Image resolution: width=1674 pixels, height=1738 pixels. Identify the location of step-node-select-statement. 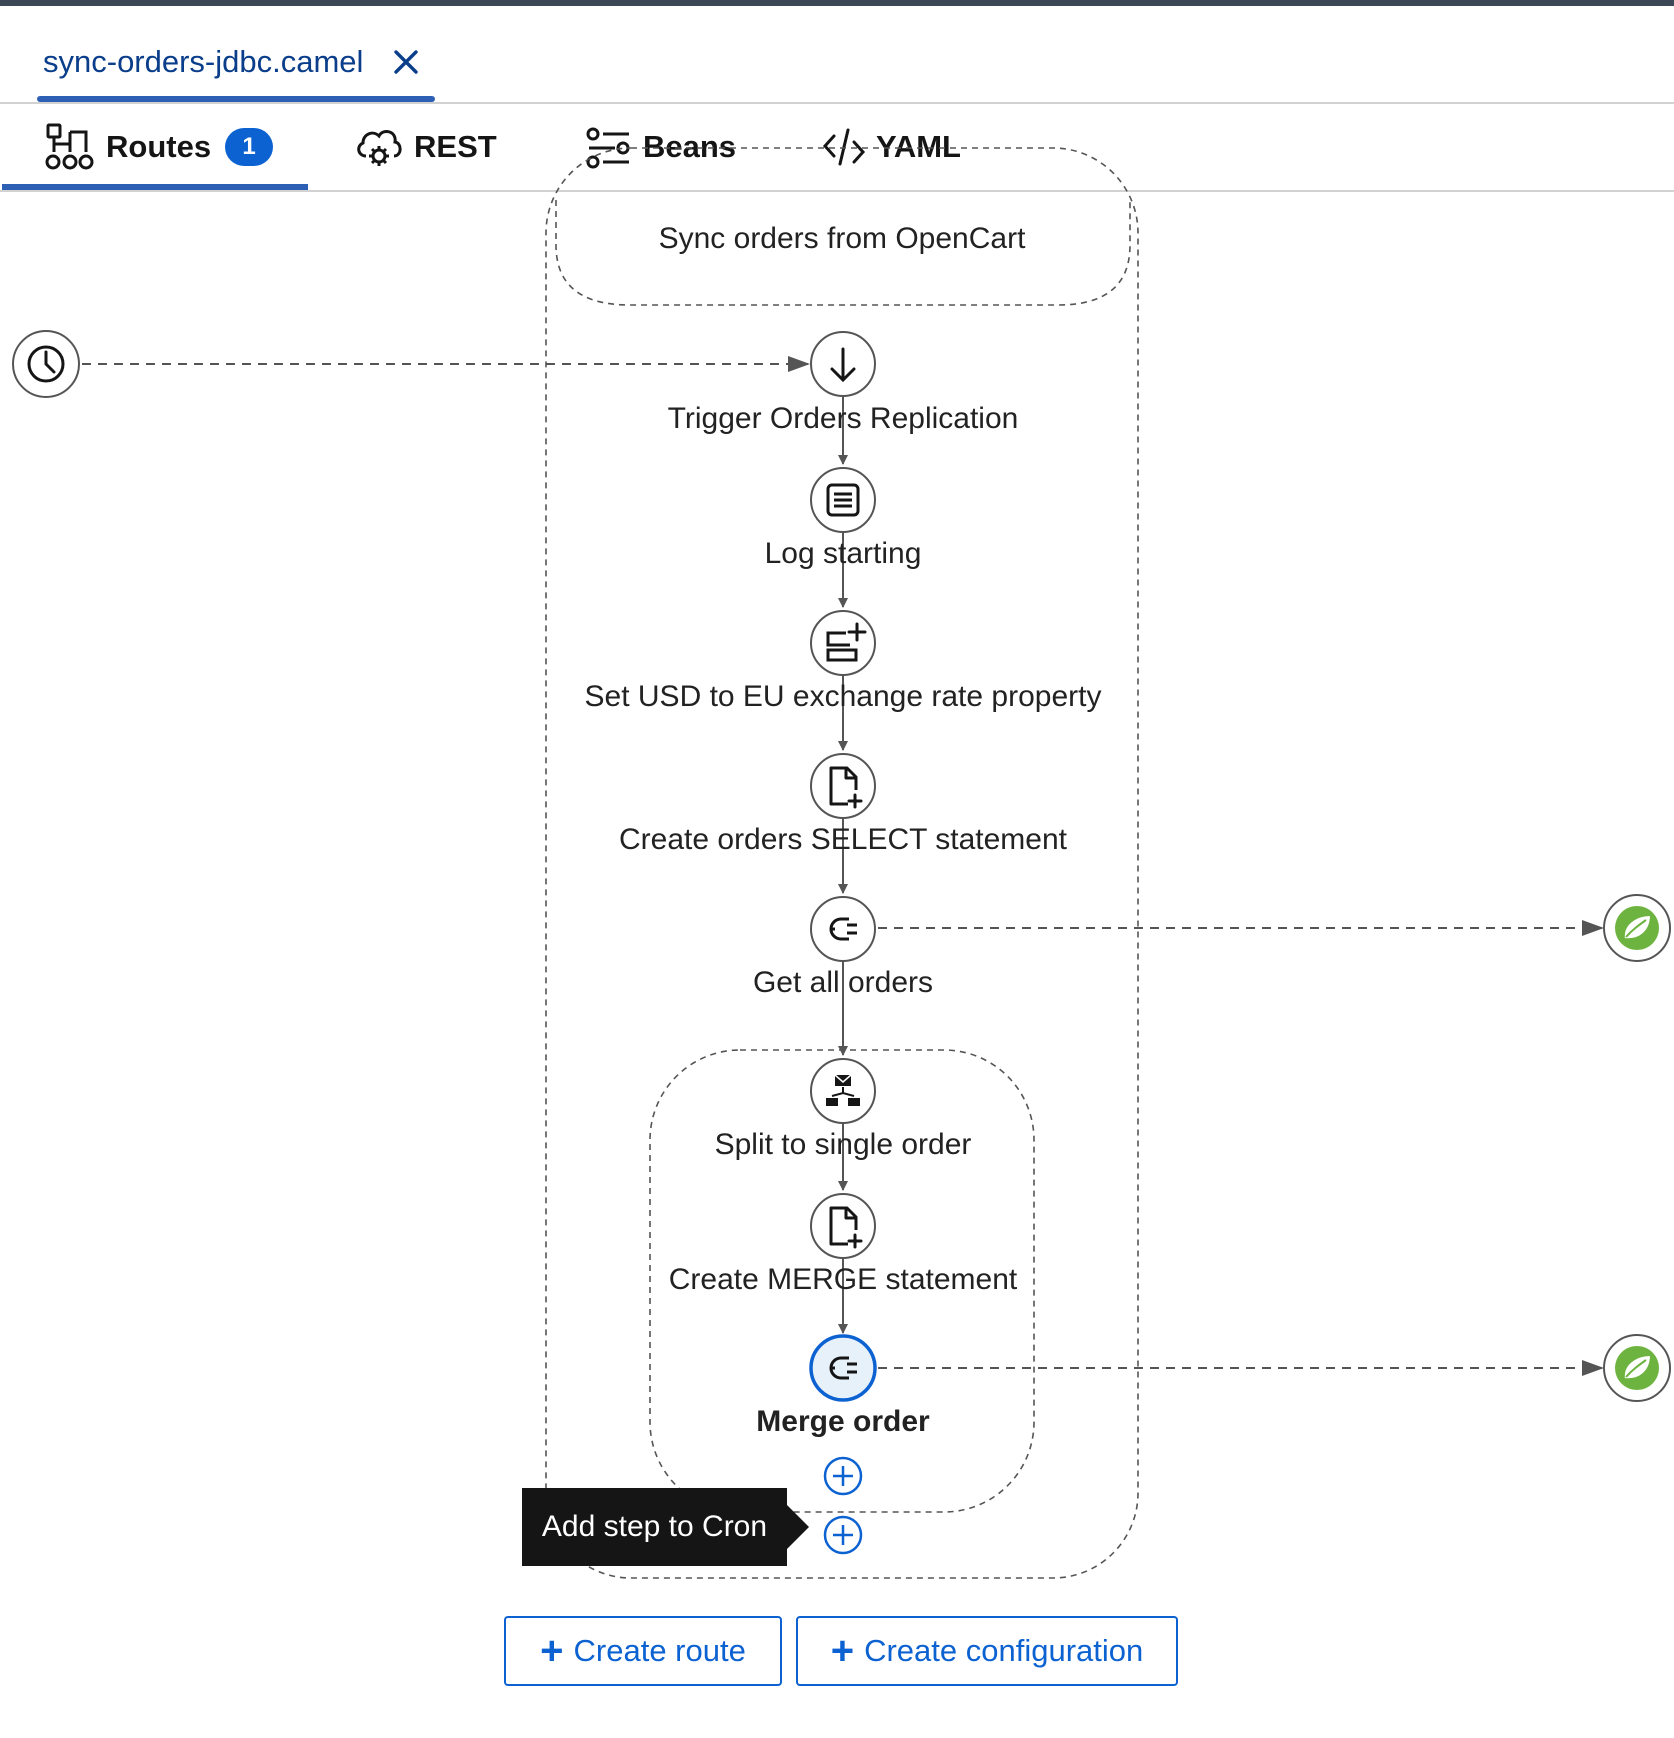
(843, 786).